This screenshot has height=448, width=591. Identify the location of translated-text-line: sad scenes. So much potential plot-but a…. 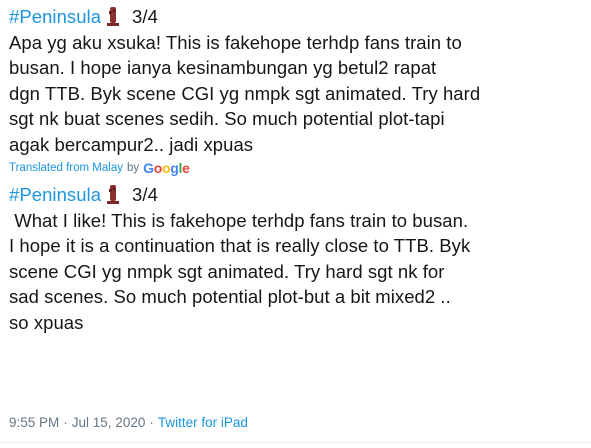
(230, 296).